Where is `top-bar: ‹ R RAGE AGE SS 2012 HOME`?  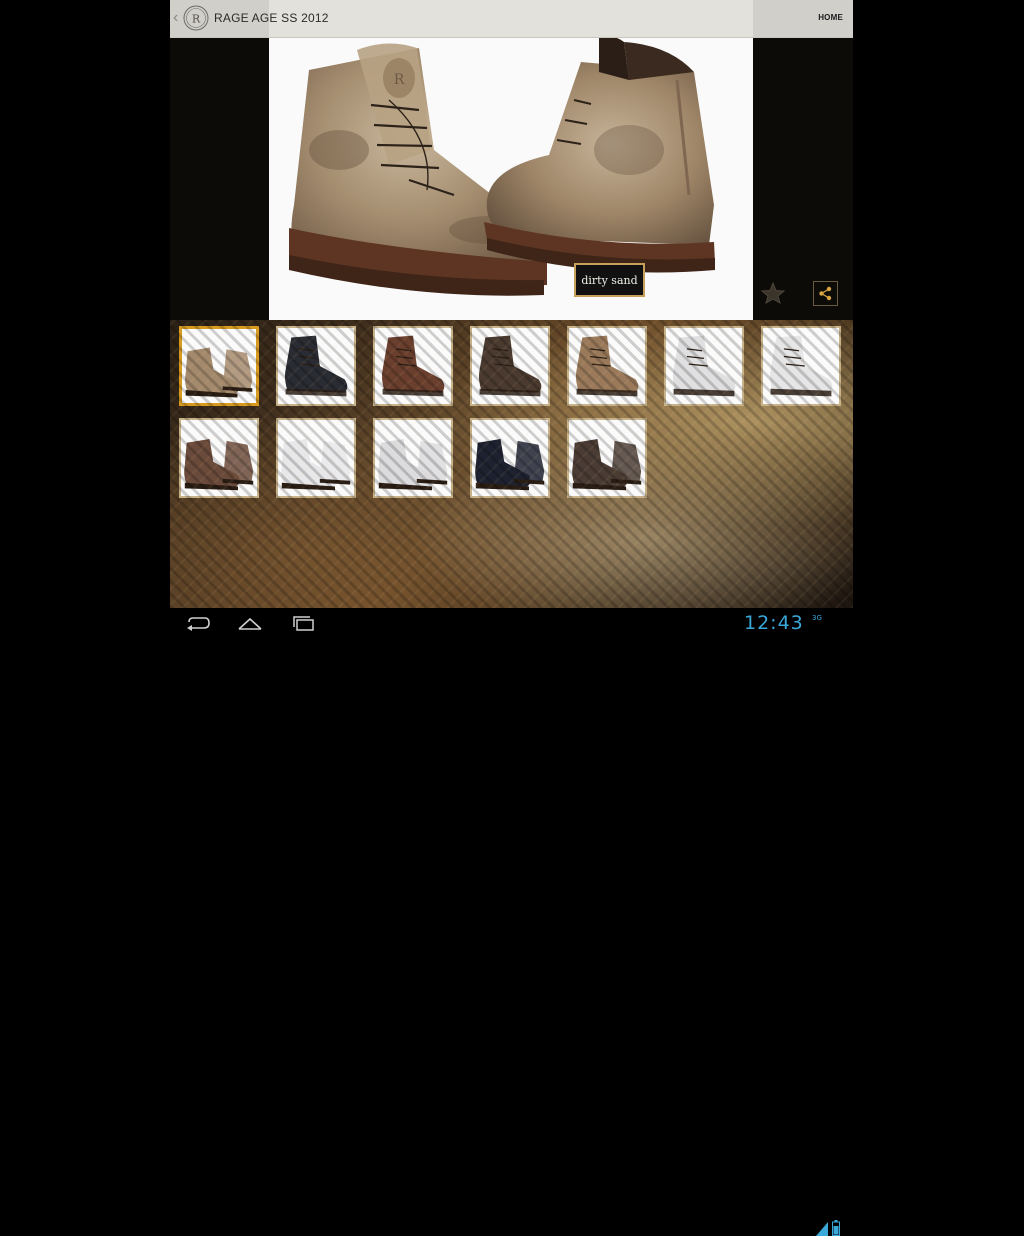
top-bar: ‹ R RAGE AGE SS 2012 HOME is located at coordinates (511, 19).